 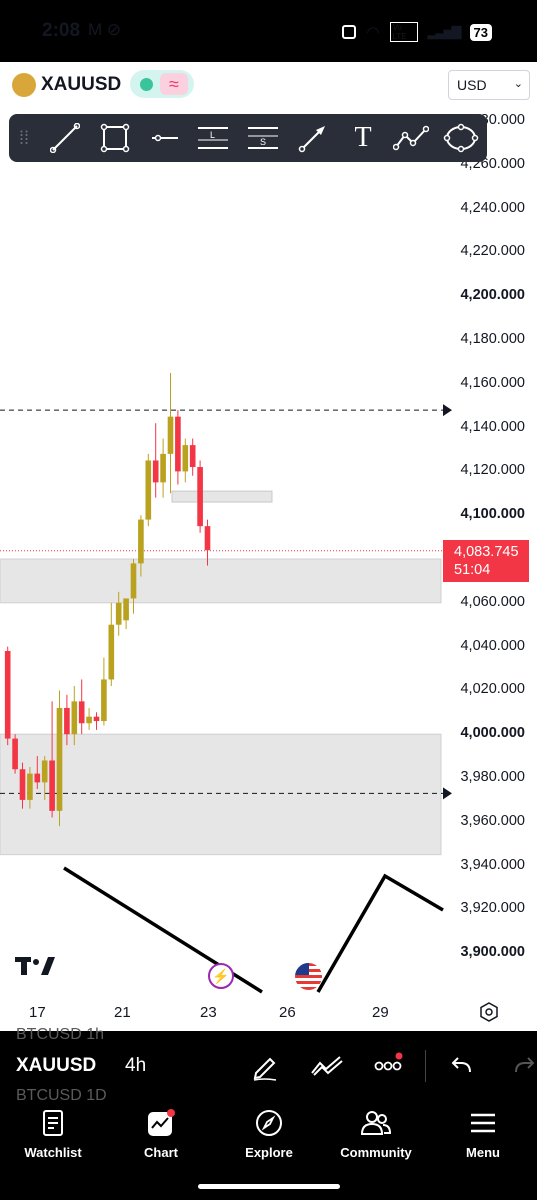 I want to click on wifi-icon: ◠, so click(x=373, y=32).